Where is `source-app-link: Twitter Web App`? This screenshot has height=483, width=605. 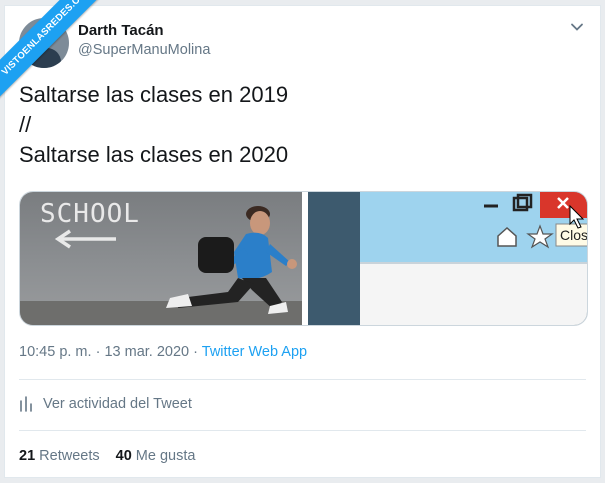 source-app-link: Twitter Web App is located at coordinates (254, 352).